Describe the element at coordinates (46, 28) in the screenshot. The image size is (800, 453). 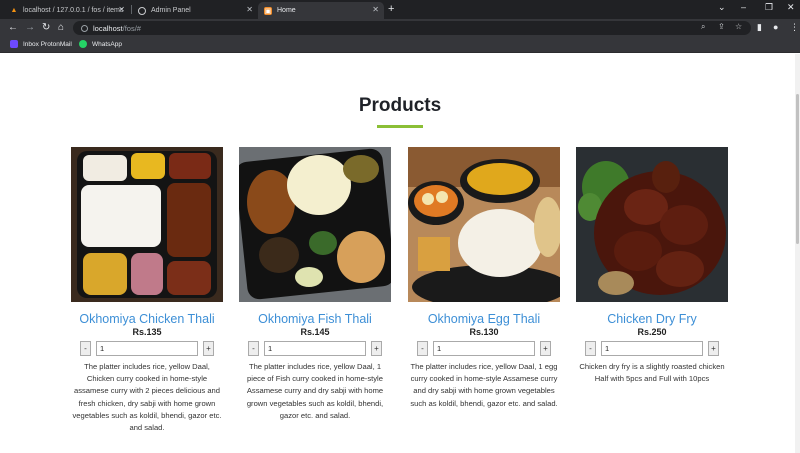
I see `reload-icon: ↻` at that location.